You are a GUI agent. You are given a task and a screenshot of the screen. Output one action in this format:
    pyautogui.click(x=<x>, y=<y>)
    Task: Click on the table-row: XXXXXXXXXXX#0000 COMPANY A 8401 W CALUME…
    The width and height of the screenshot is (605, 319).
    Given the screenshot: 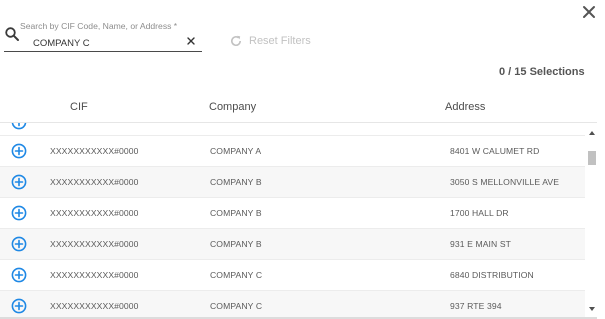 What is the action you would take?
    pyautogui.click(x=292, y=151)
    